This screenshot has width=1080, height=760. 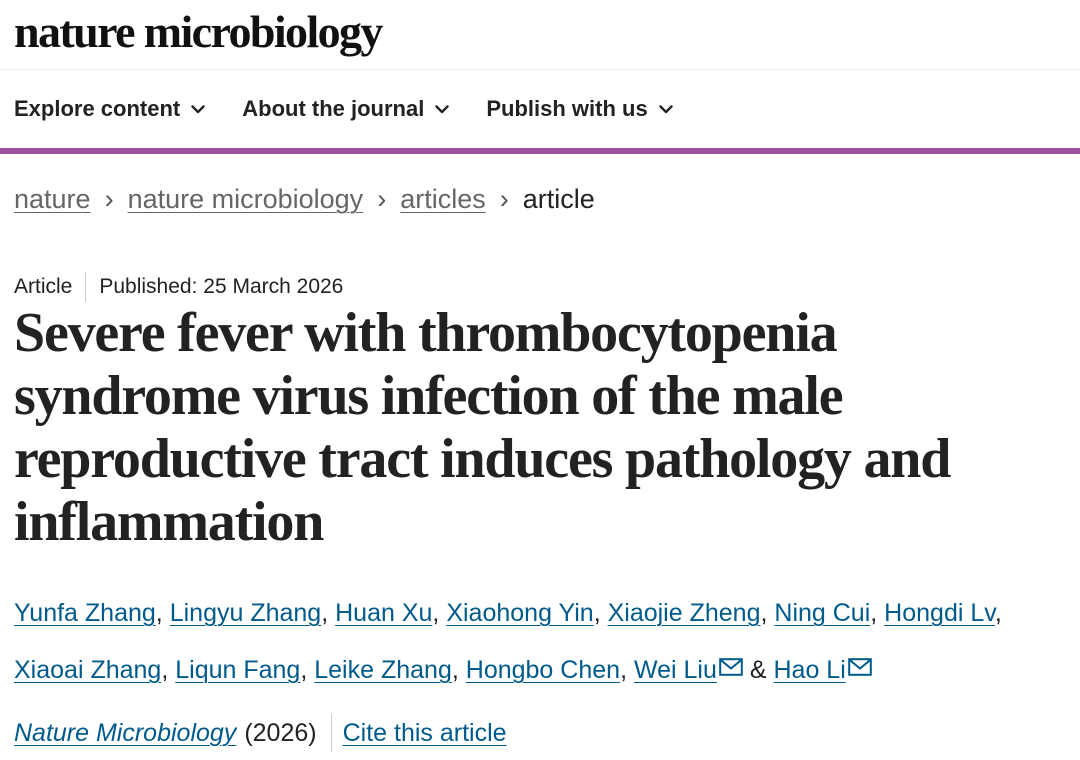 I want to click on nav-explore-content: Explore content, so click(x=109, y=109).